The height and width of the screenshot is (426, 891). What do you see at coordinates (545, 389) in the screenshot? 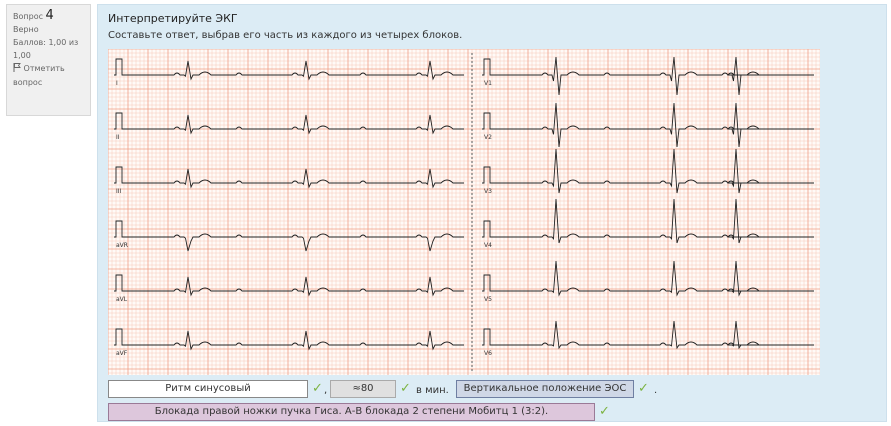
I see `axis-answer-box: Вертикальное положение ЭОС` at bounding box center [545, 389].